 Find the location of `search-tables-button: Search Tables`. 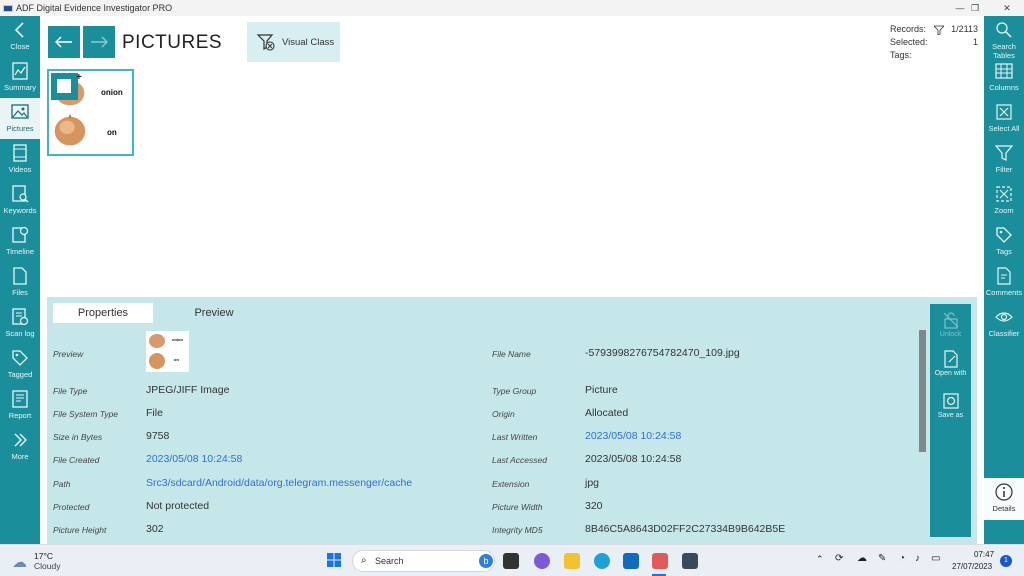

search-tables-button: Search Tables is located at coordinates (1004, 38).